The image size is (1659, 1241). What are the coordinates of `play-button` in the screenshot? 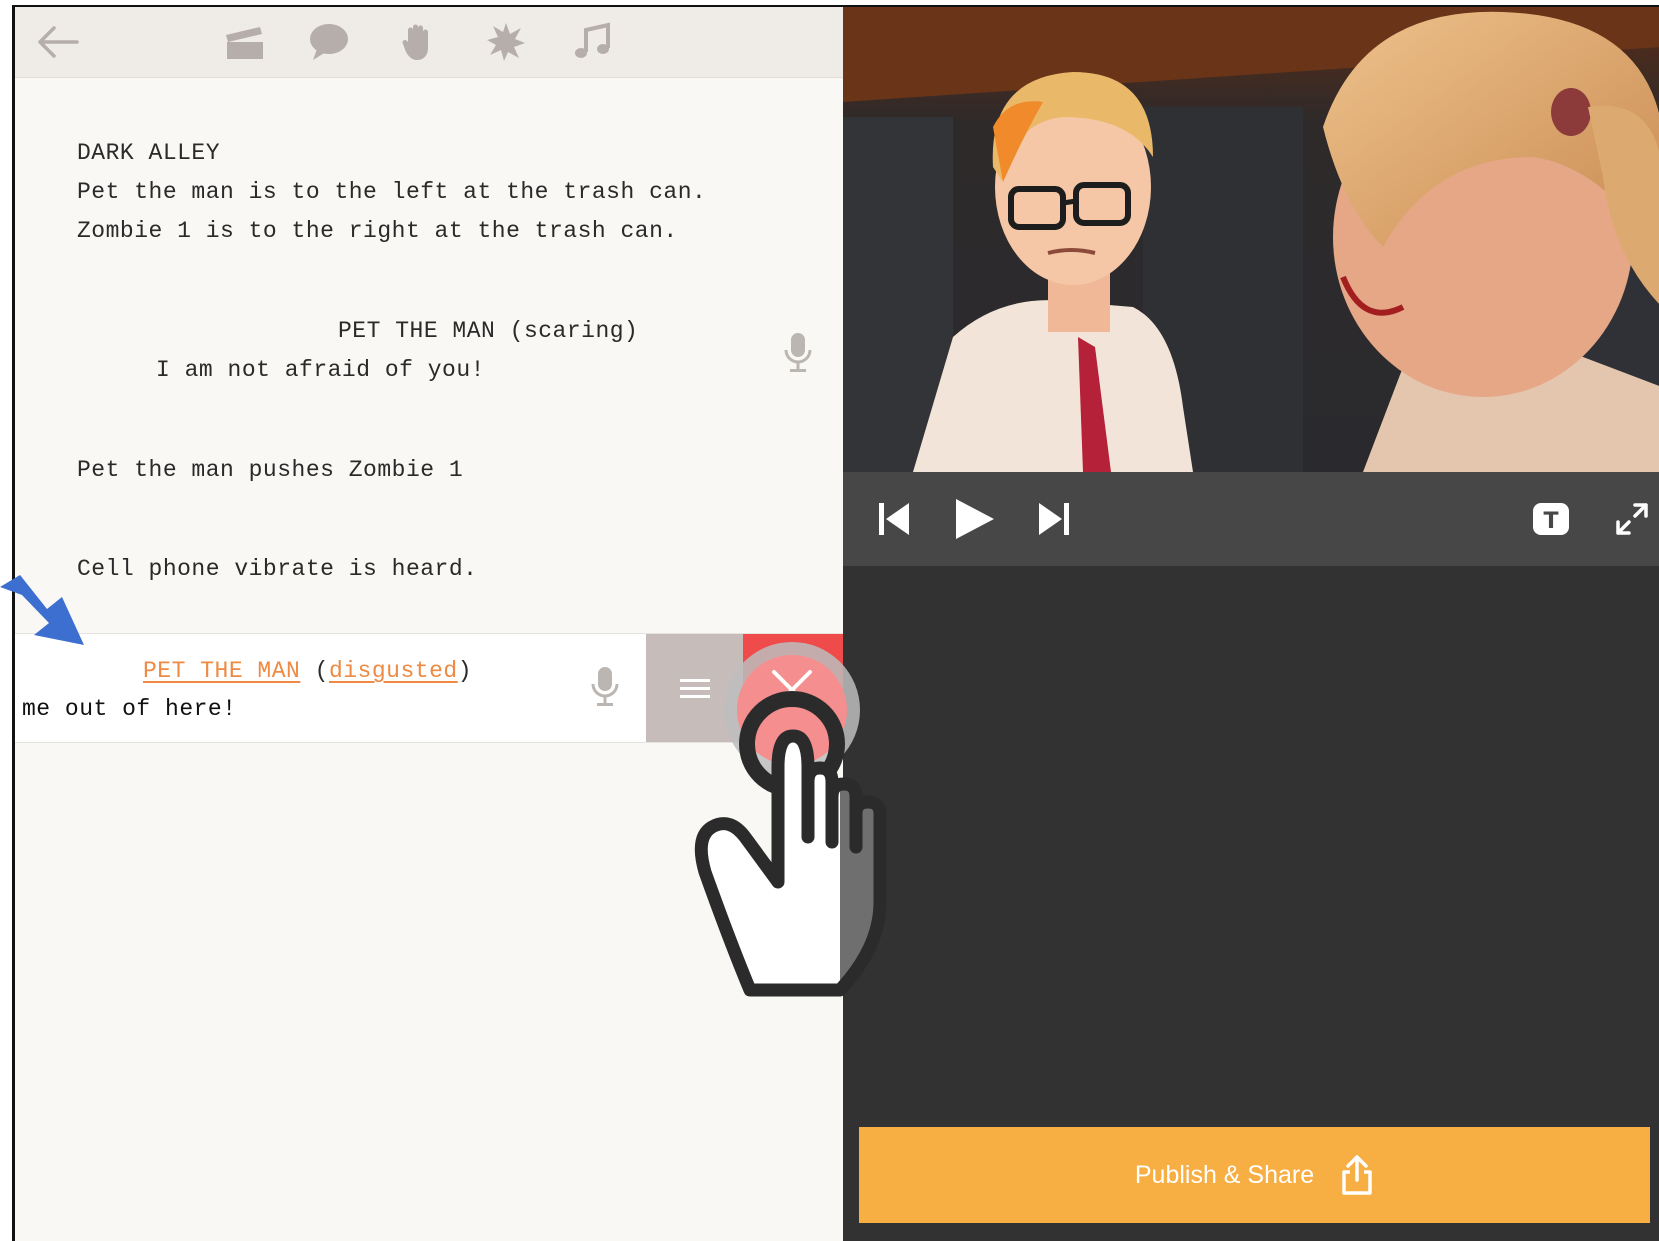 It's located at (974, 519).